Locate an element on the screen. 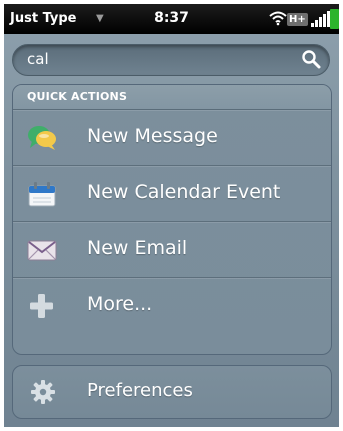  search-field: cal is located at coordinates (171, 60).